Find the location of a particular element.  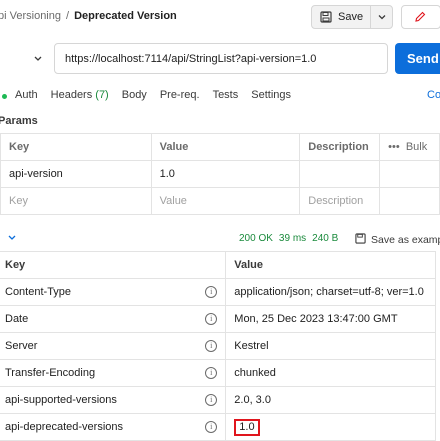

breadcrumb: pi Versioning / Deprecated Version is located at coordinates (88, 16).